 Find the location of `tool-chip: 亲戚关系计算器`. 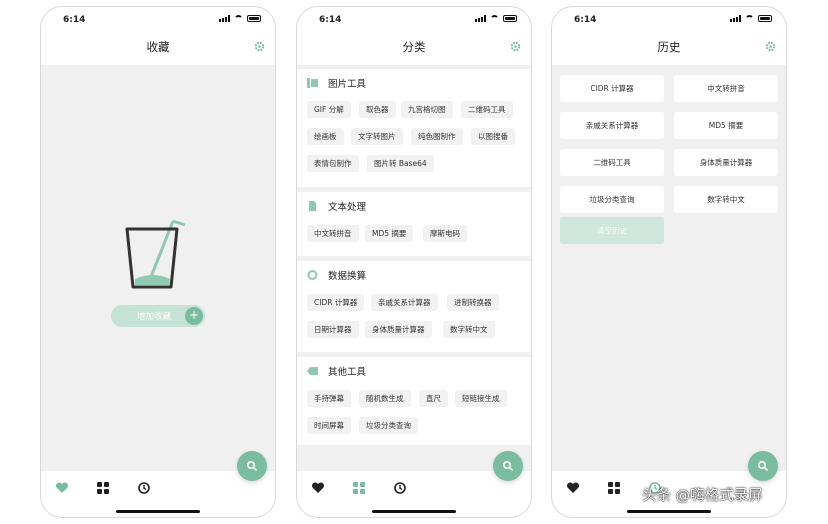

tool-chip: 亲戚关系计算器 is located at coordinates (404, 302).